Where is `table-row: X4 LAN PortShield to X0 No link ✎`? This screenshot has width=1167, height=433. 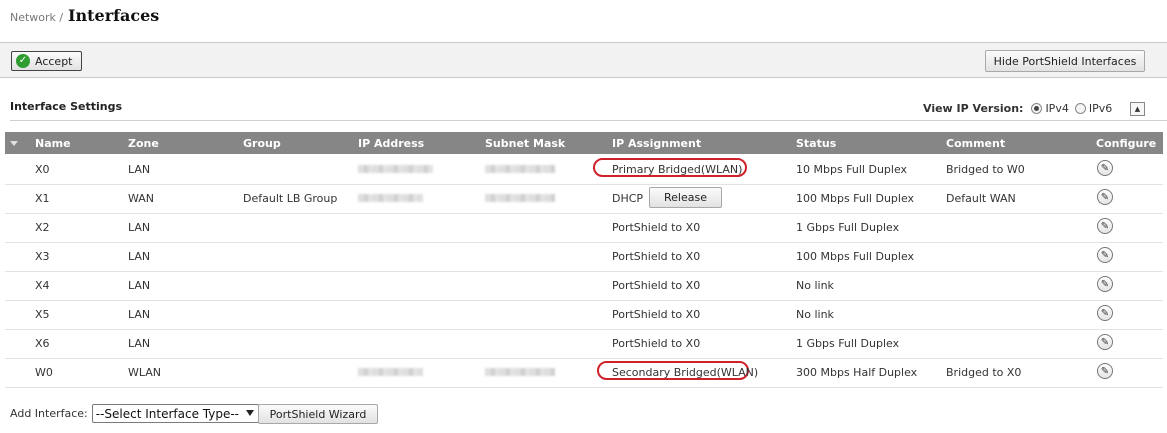
table-row: X4 LAN PortShield to X0 No link ✎ is located at coordinates (584, 286).